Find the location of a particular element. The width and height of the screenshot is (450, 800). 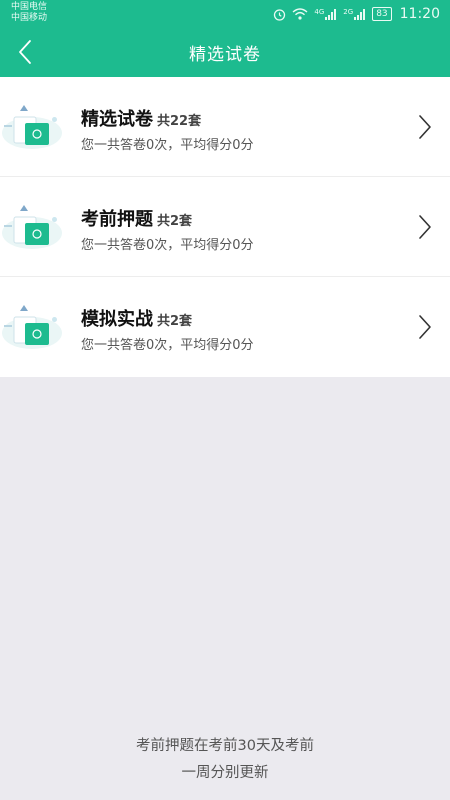

status-icons: 4G 2G 83 11:20 is located at coordinates (356, 14).